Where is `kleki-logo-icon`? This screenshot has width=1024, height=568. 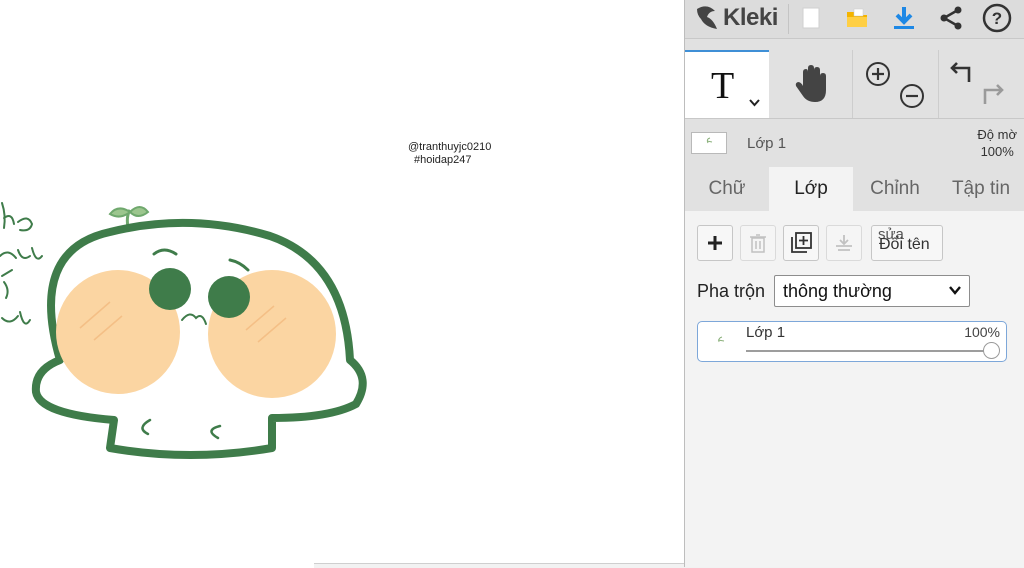 kleki-logo-icon is located at coordinates (707, 17).